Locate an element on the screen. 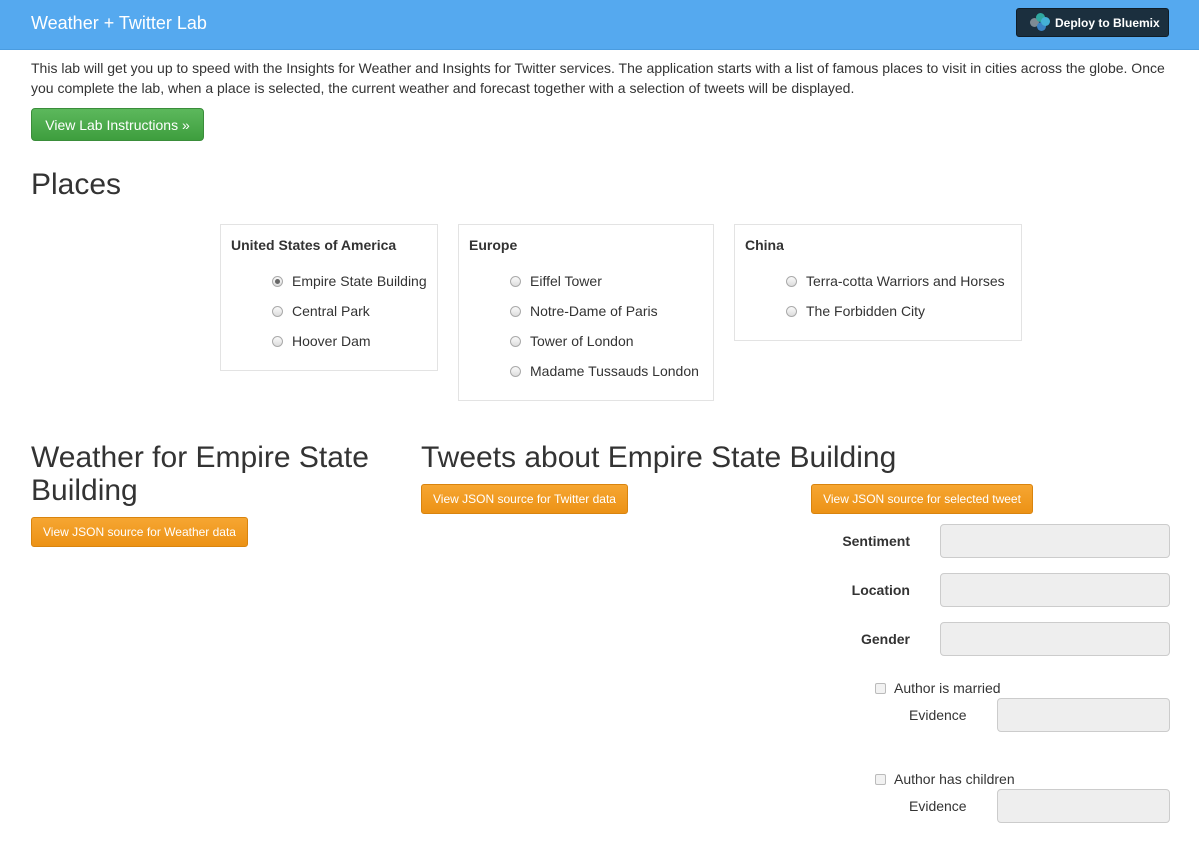 This screenshot has width=1199, height=852. place-label: The Forbidden City is located at coordinates (866, 311).